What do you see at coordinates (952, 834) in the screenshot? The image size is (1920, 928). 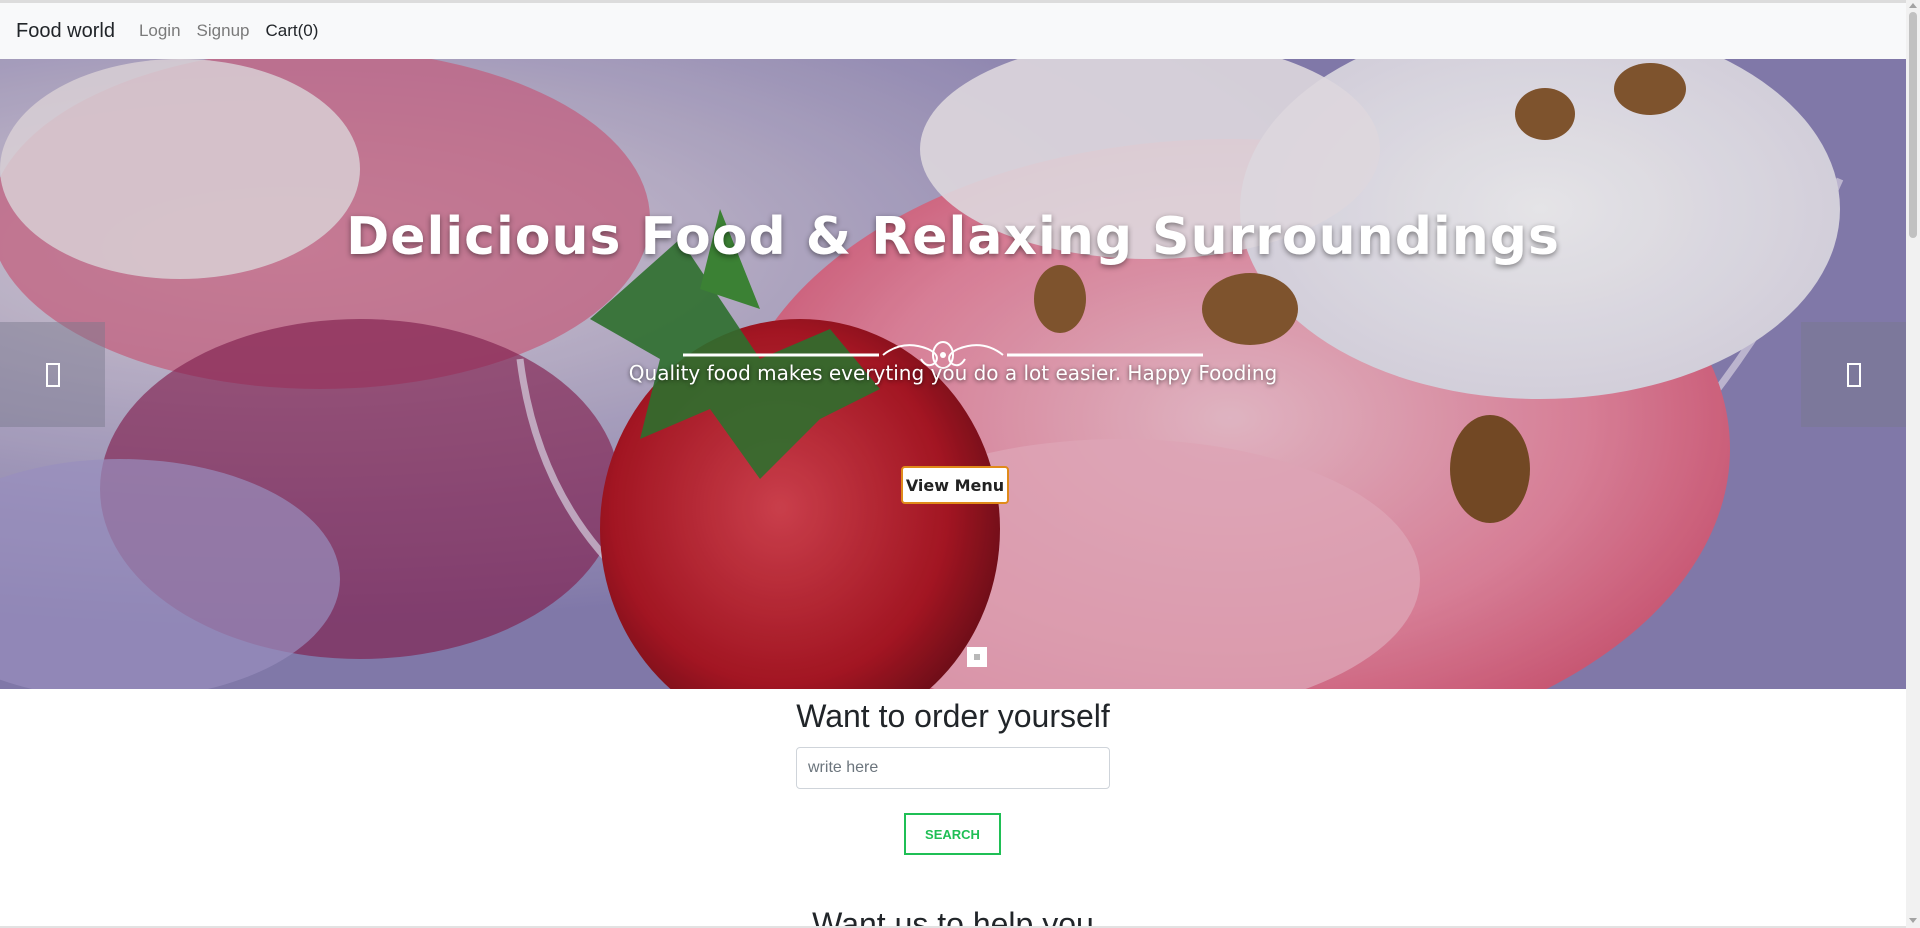 I see `search-button: SEARCH` at bounding box center [952, 834].